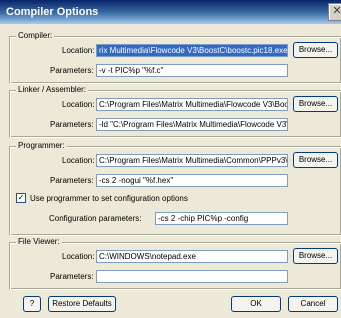 The width and height of the screenshot is (341, 318). I want to click on linker-parameters-label: Parameters:, so click(72, 124).